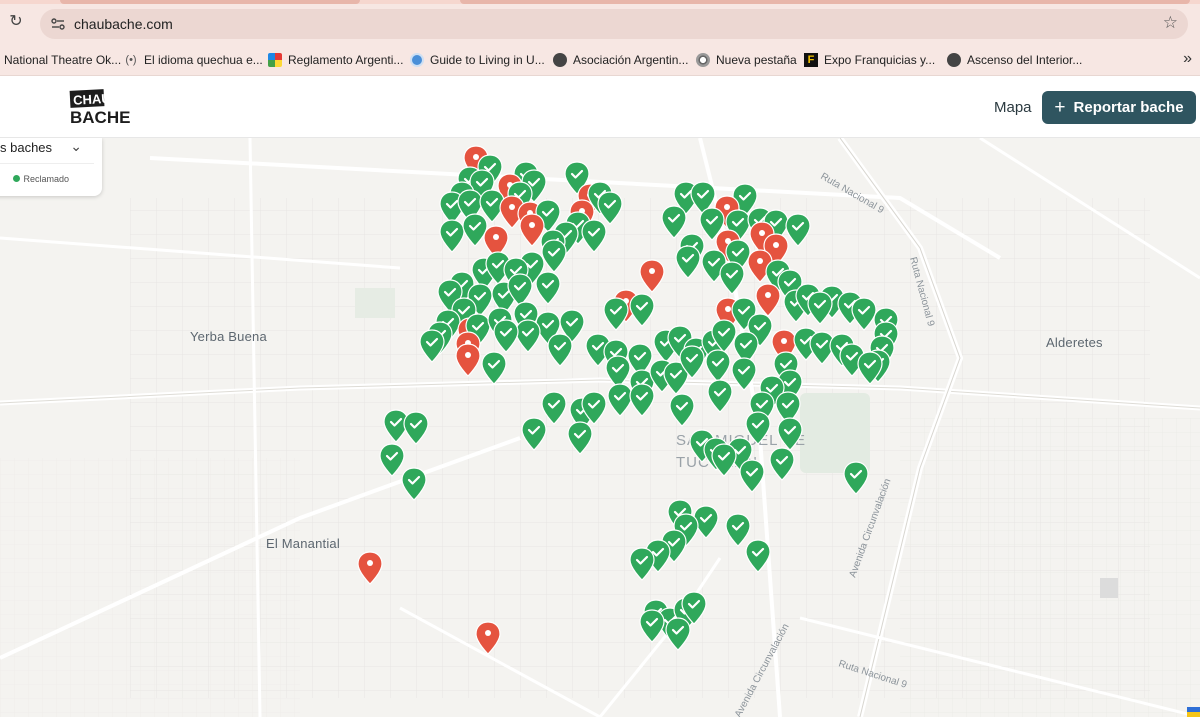 This screenshot has width=1200, height=717. What do you see at coordinates (46, 179) in the screenshot?
I see `legend-claimed-label: Reclamado` at bounding box center [46, 179].